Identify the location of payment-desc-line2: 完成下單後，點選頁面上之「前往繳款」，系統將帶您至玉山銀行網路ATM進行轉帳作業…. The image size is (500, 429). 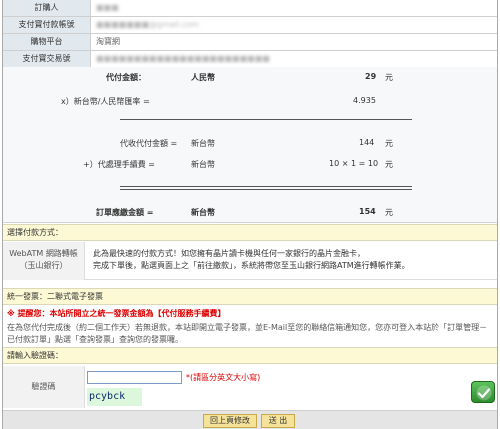
(251, 265).